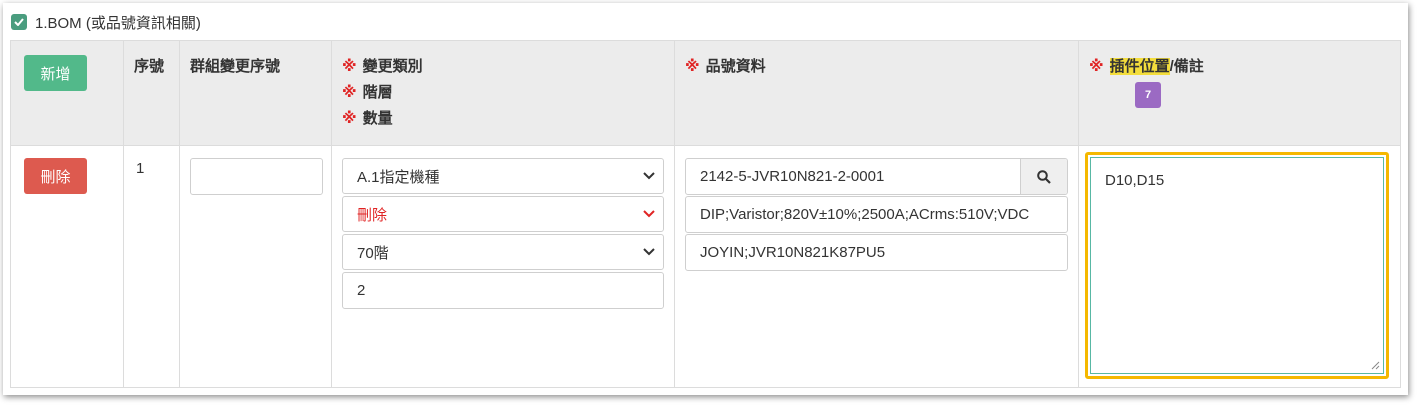 This screenshot has width=1417, height=405. Describe the element at coordinates (503, 176) in the screenshot. I see `change-type-select: A.1指定機種` at that location.